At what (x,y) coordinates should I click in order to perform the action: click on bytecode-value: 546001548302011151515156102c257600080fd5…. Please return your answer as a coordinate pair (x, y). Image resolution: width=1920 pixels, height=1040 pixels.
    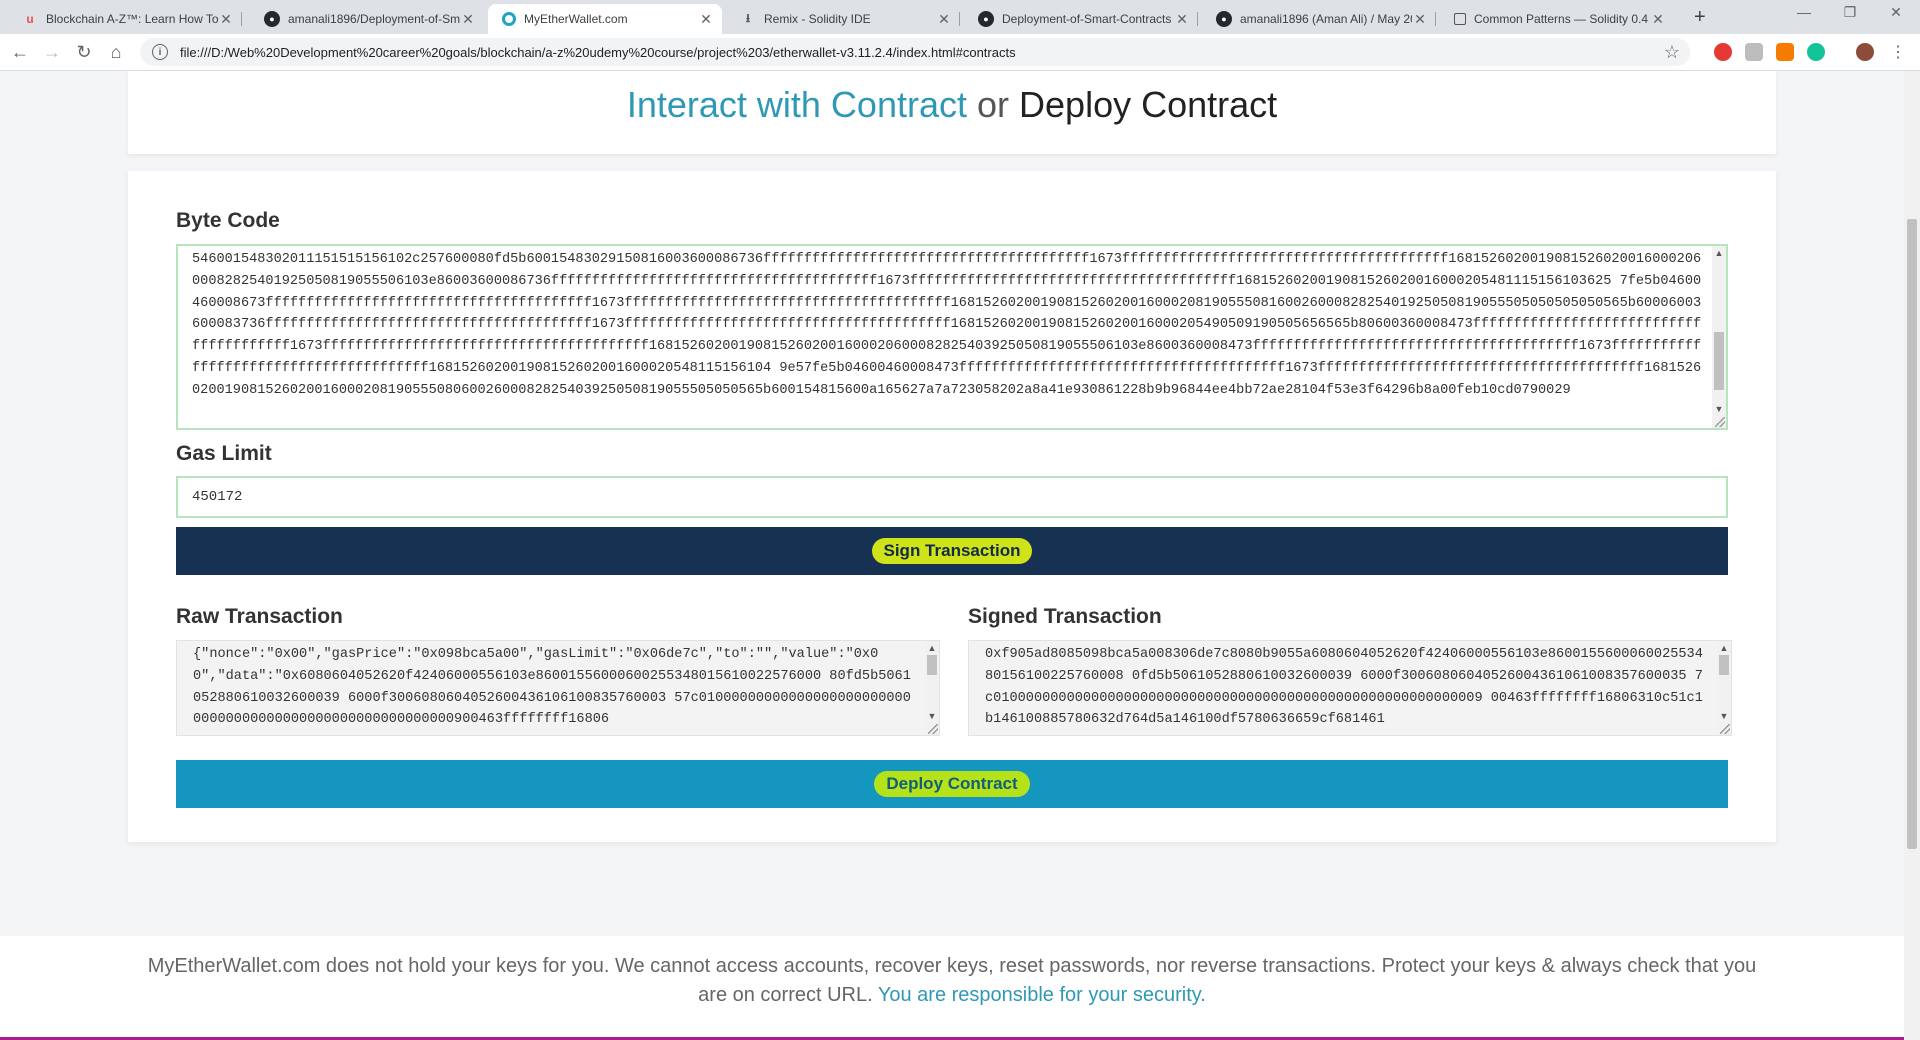
    Looking at the image, I should click on (948, 325).